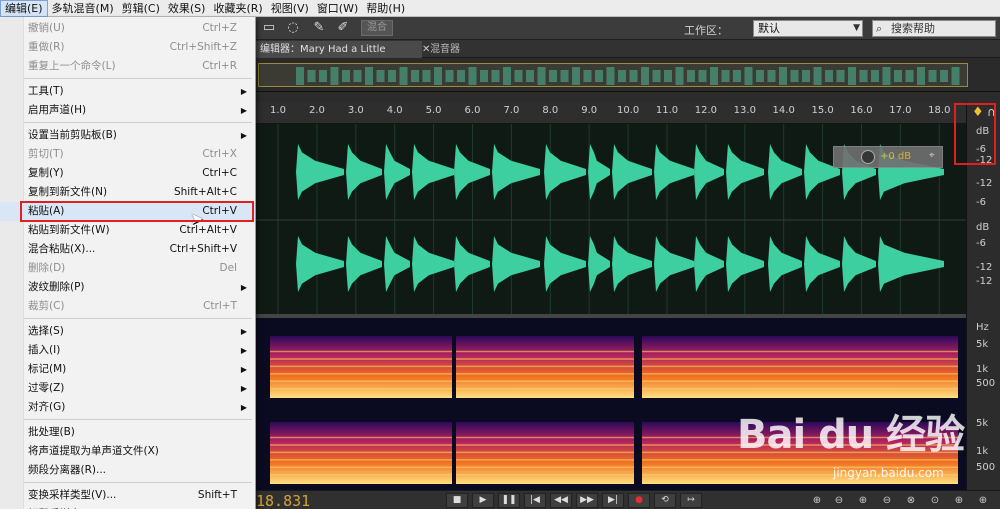  I want to click on edit-menu-item: 对齐(G) ▶, so click(127, 407).